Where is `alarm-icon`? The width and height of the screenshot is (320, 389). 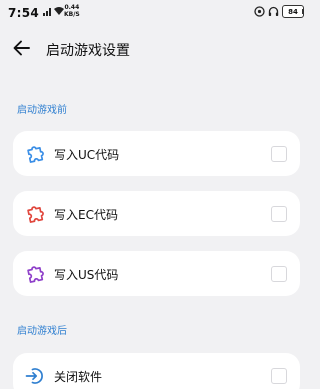
alarm-icon is located at coordinates (259, 11).